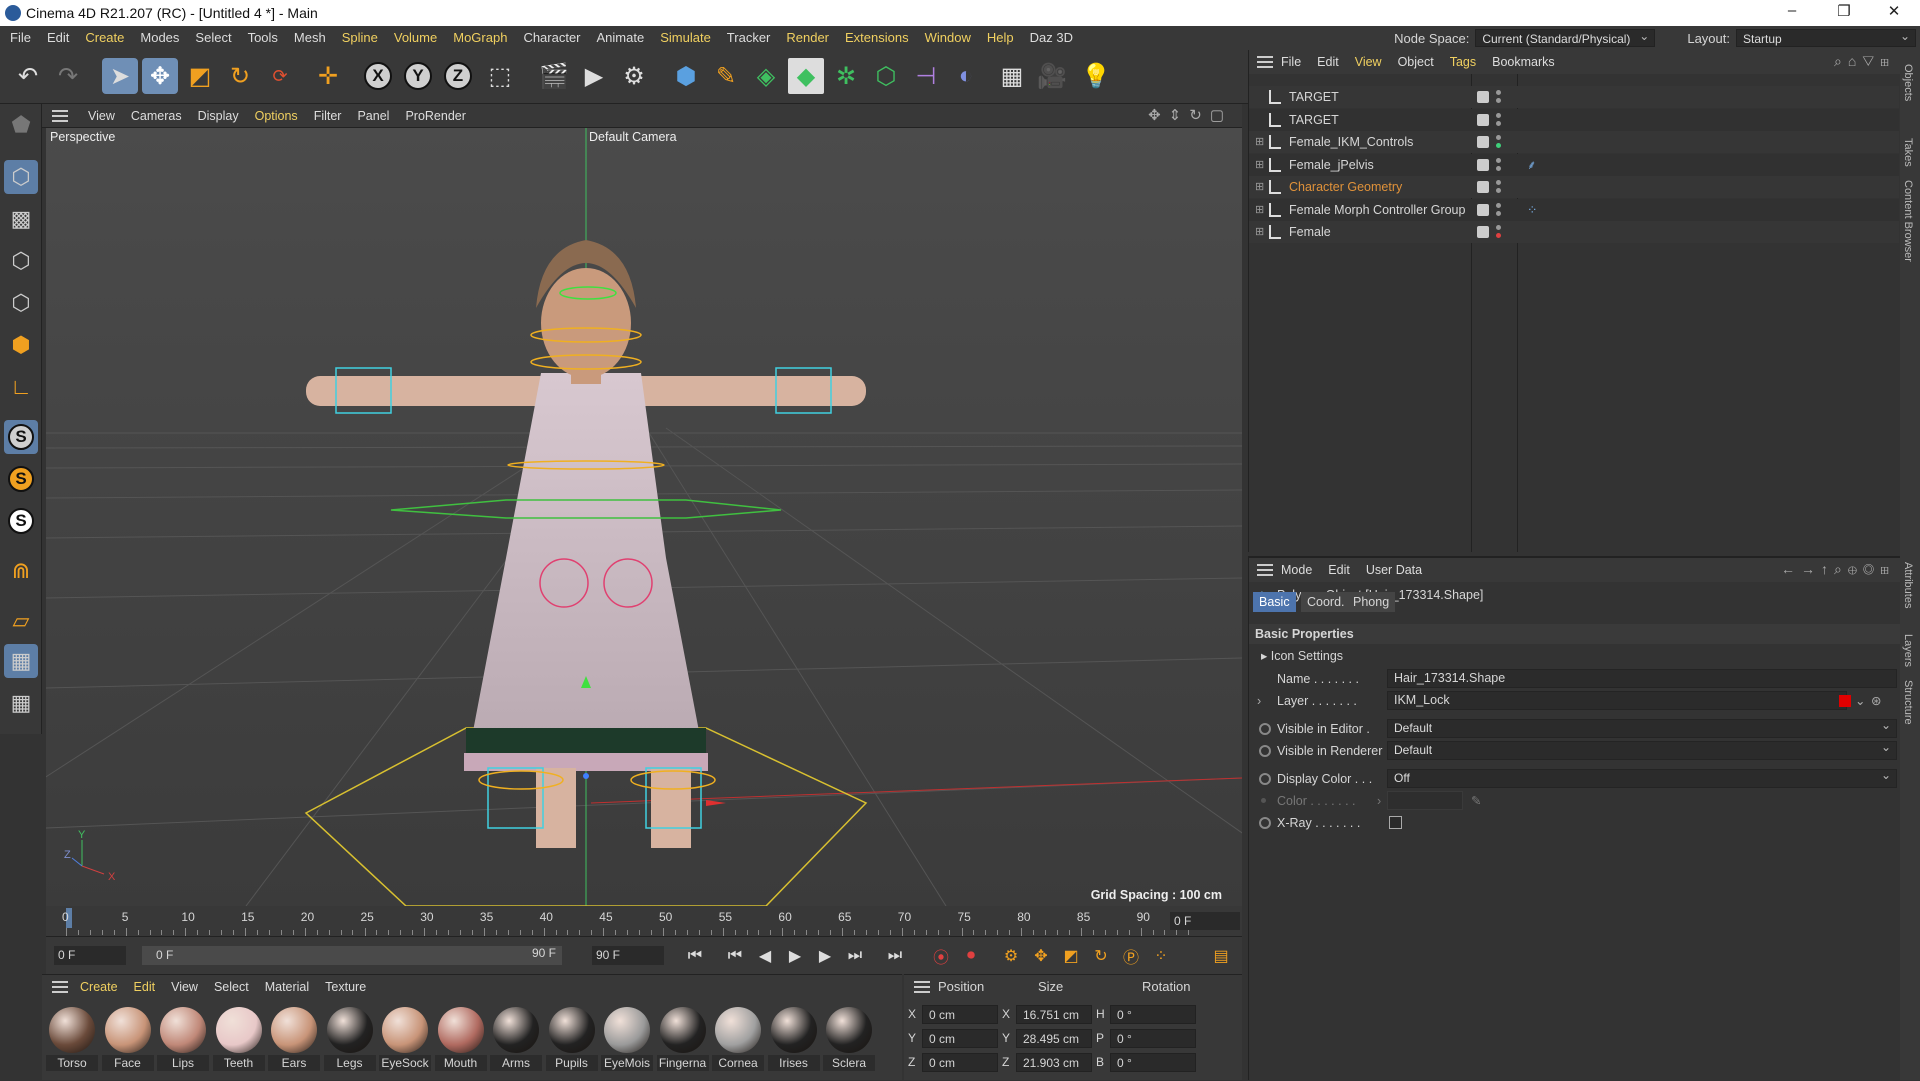 The height and width of the screenshot is (1081, 1920). What do you see at coordinates (21, 177) in the screenshot?
I see `model-mode-icon: ⬡` at bounding box center [21, 177].